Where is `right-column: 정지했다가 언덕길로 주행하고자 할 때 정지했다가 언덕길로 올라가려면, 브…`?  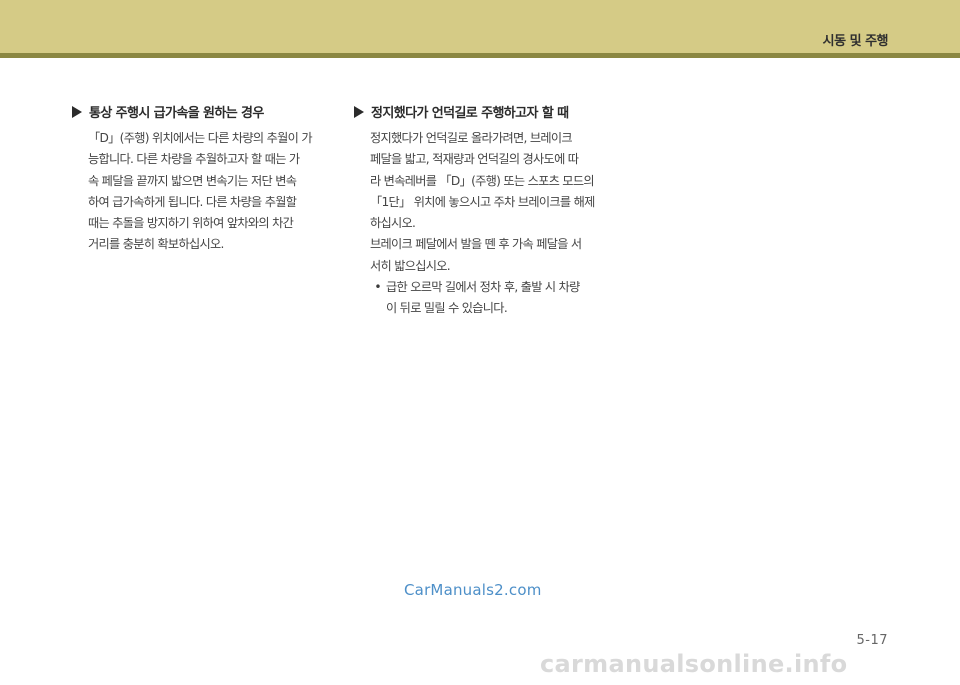
right-column: 정지했다가 언덕길로 주행하고자 할 때 정지했다가 언덕길로 올라가려면, 브… is located at coordinates (485, 211).